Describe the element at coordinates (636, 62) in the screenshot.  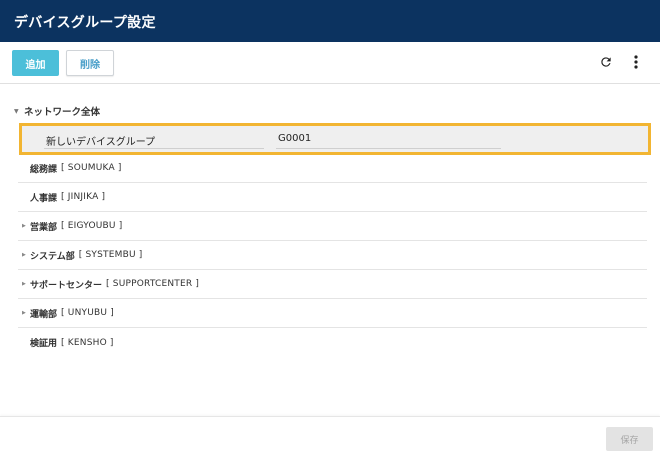
I see `more-vertical-icon` at that location.